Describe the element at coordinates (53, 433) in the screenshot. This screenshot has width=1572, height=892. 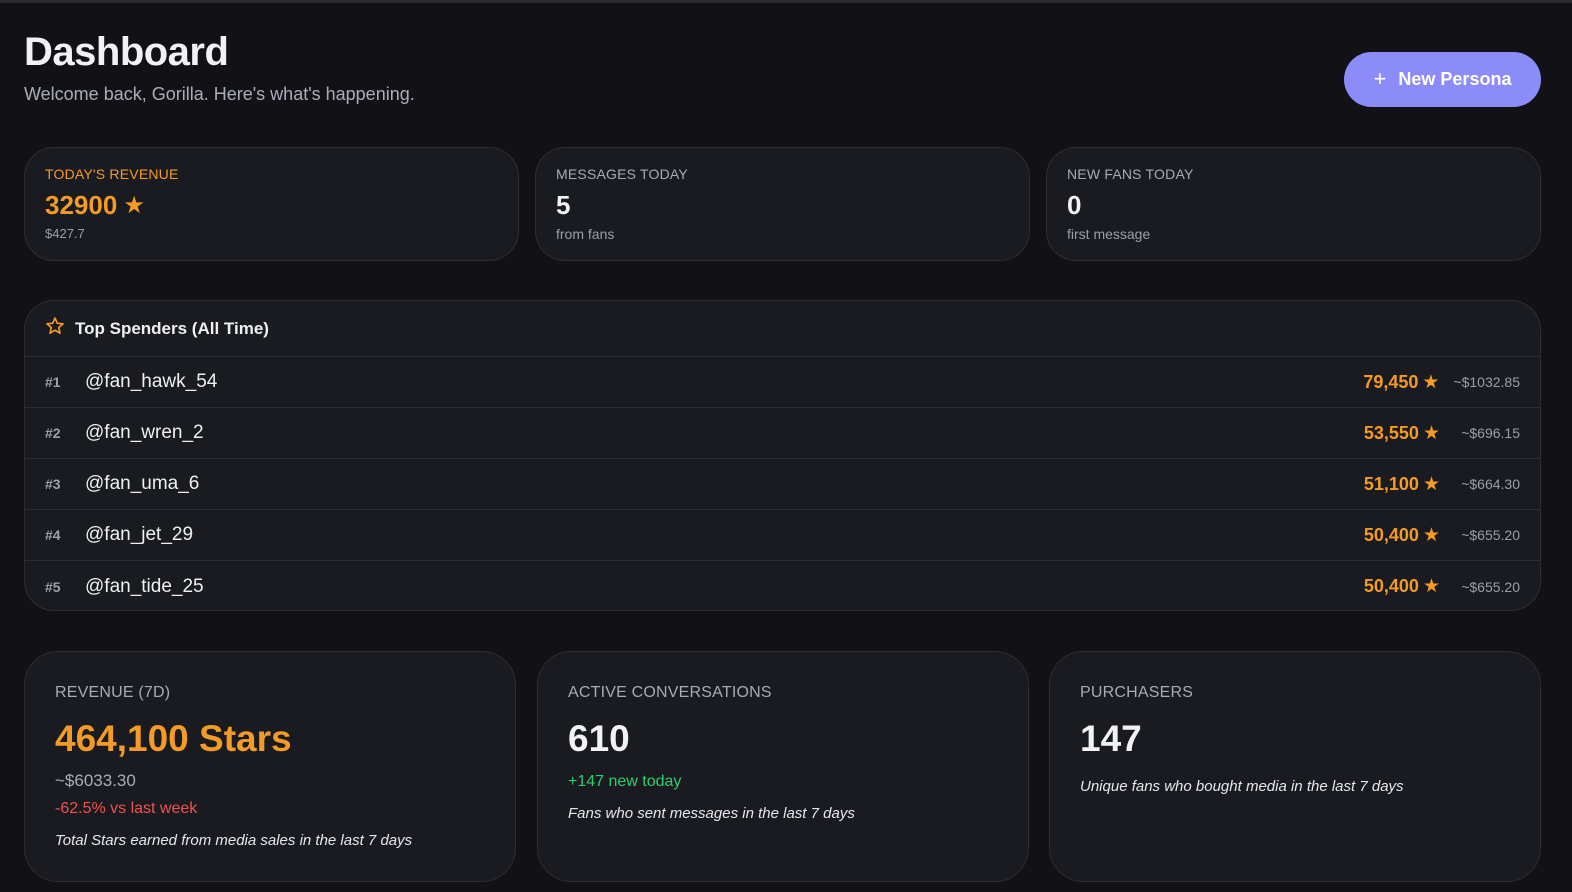
I see `spender-rank: #2` at that location.